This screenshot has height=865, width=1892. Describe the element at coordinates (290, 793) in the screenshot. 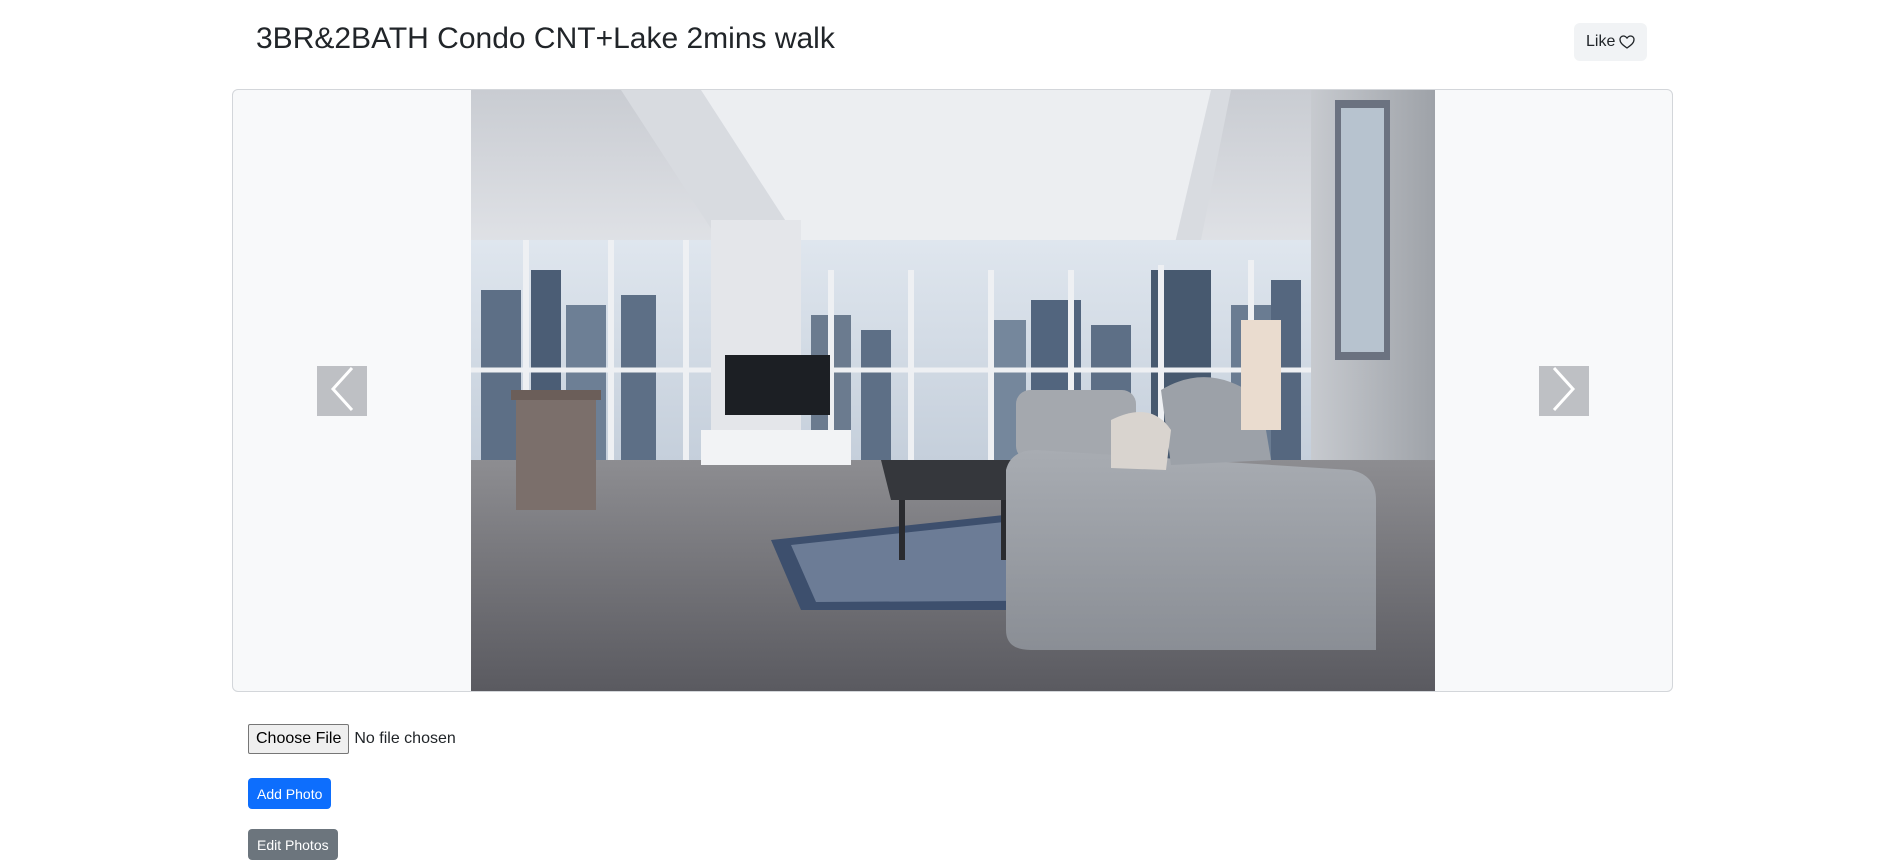

I see `add-photo-button: Add Photo` at that location.